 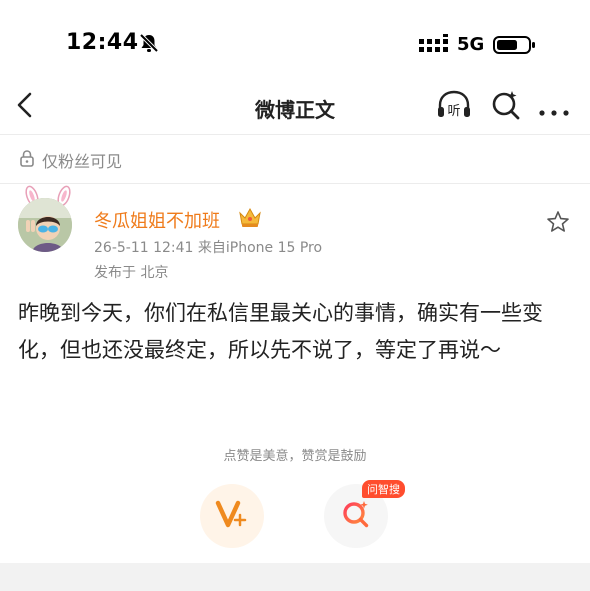 I want to click on post-location: 发布于 北京, so click(x=131, y=273).